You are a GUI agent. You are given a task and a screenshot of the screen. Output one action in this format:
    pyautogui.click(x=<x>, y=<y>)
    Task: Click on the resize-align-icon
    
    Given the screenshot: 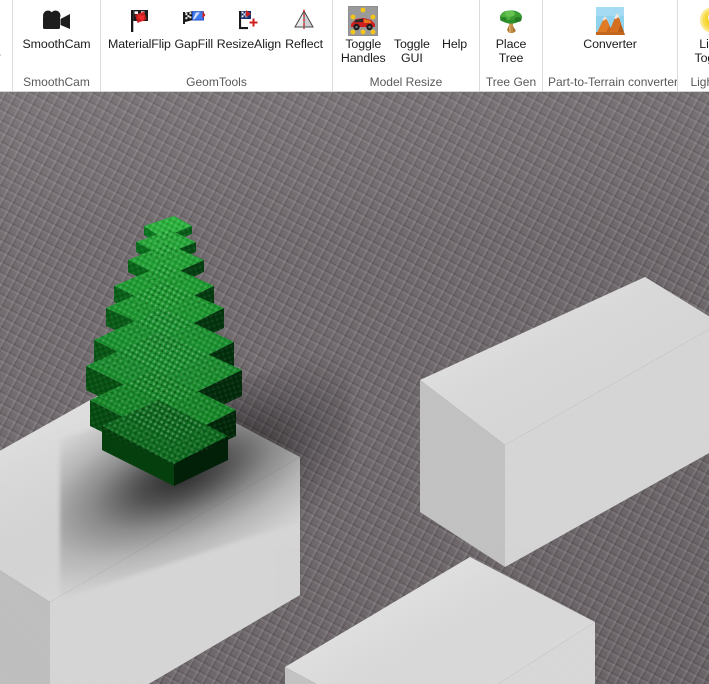 What is the action you would take?
    pyautogui.click(x=249, y=21)
    